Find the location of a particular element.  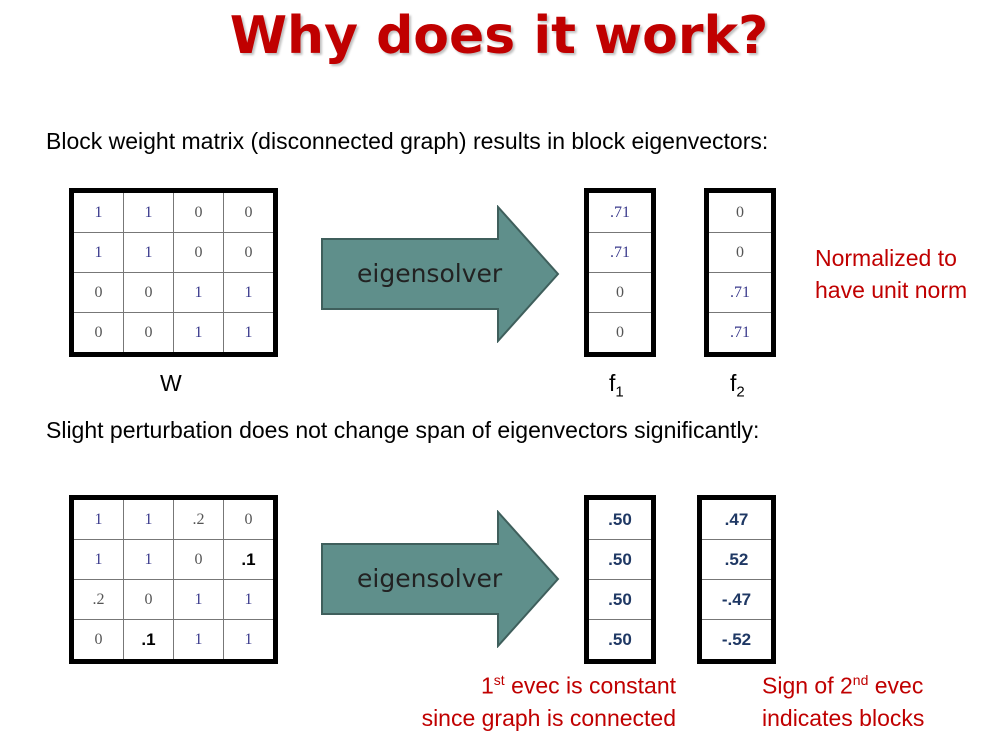

vector-cell: -.52 is located at coordinates (736, 640).